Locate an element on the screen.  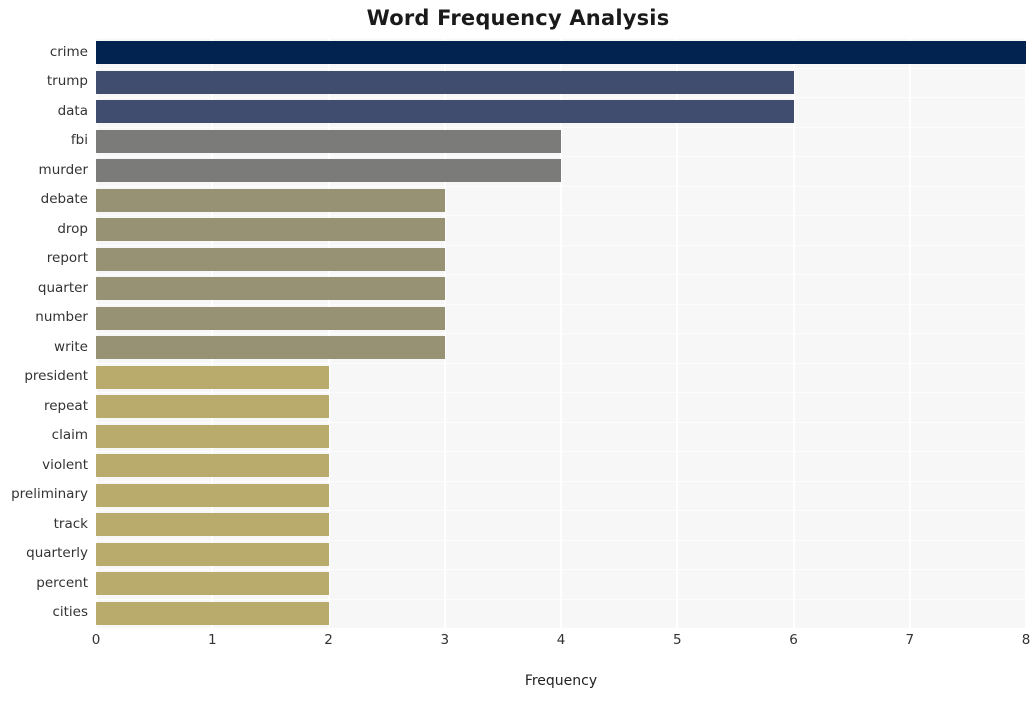
y-tick-label-data: data is located at coordinates (72, 110).